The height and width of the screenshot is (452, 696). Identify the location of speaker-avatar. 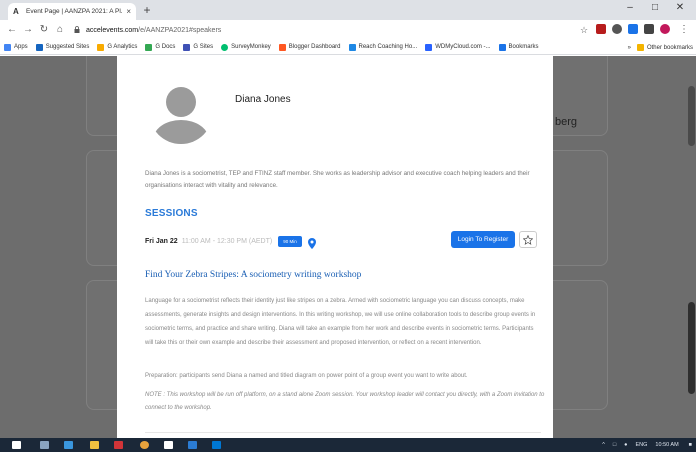
(181, 112).